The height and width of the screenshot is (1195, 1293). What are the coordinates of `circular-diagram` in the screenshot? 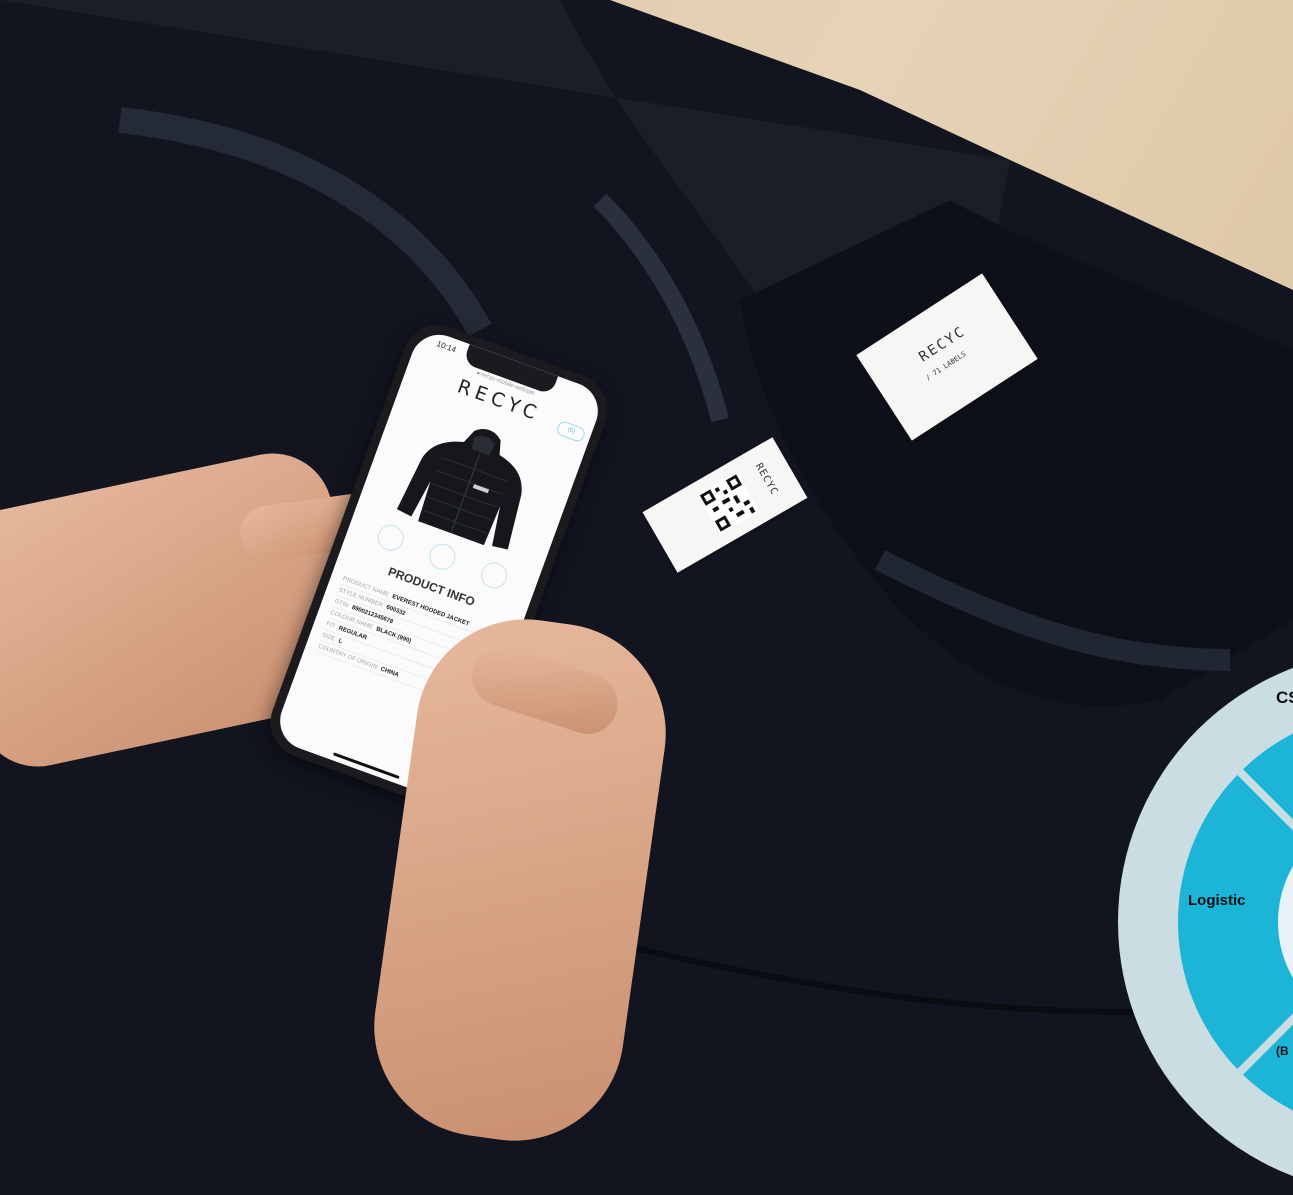 It's located at (1205, 922).